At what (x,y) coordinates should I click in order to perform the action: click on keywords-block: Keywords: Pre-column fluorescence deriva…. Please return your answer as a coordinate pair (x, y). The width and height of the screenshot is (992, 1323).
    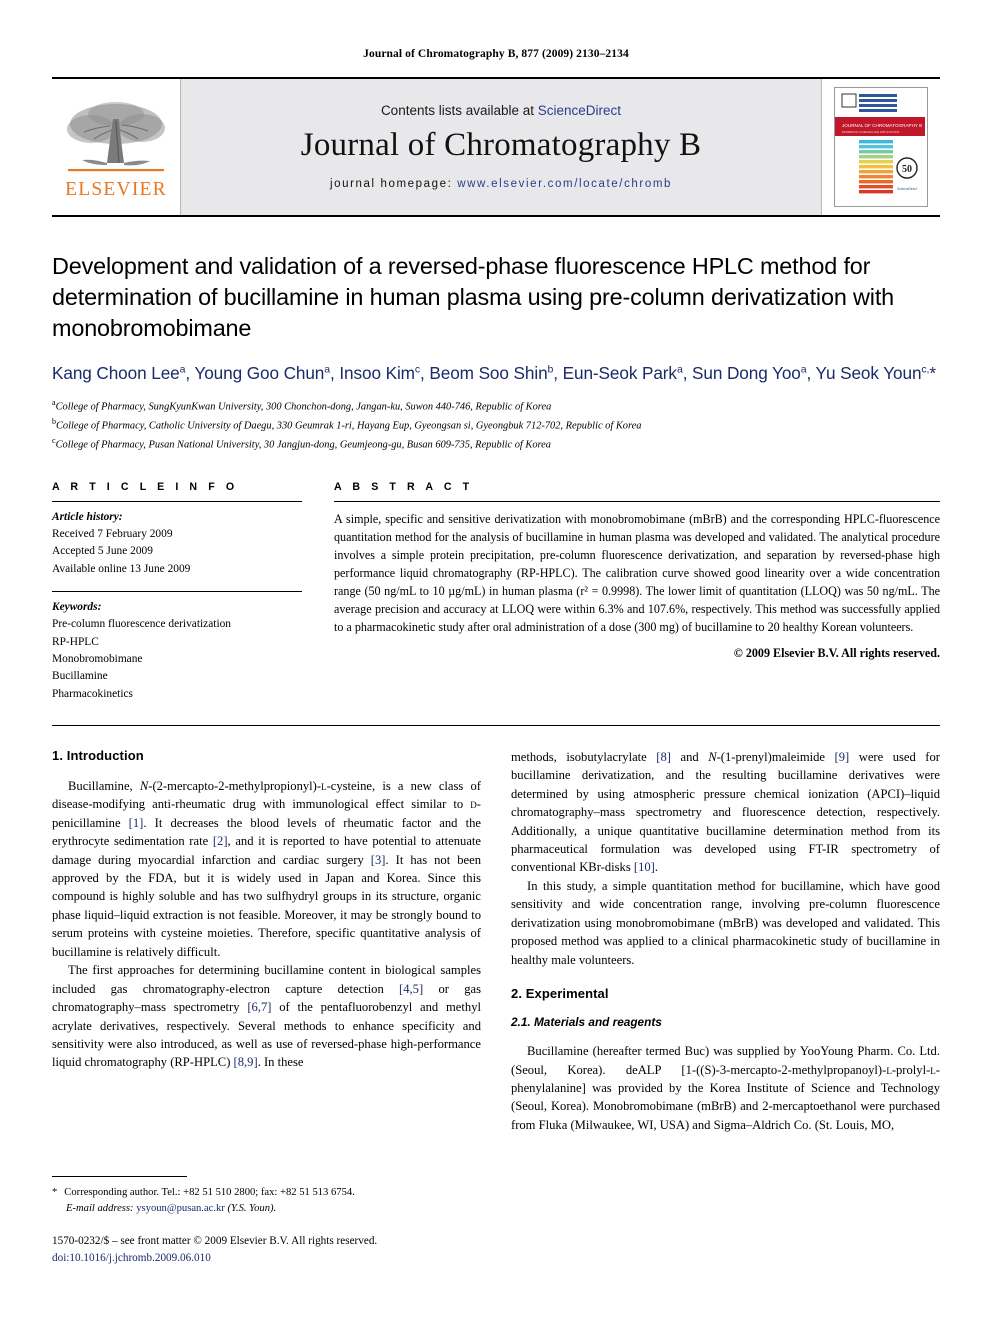
    Looking at the image, I should click on (177, 651).